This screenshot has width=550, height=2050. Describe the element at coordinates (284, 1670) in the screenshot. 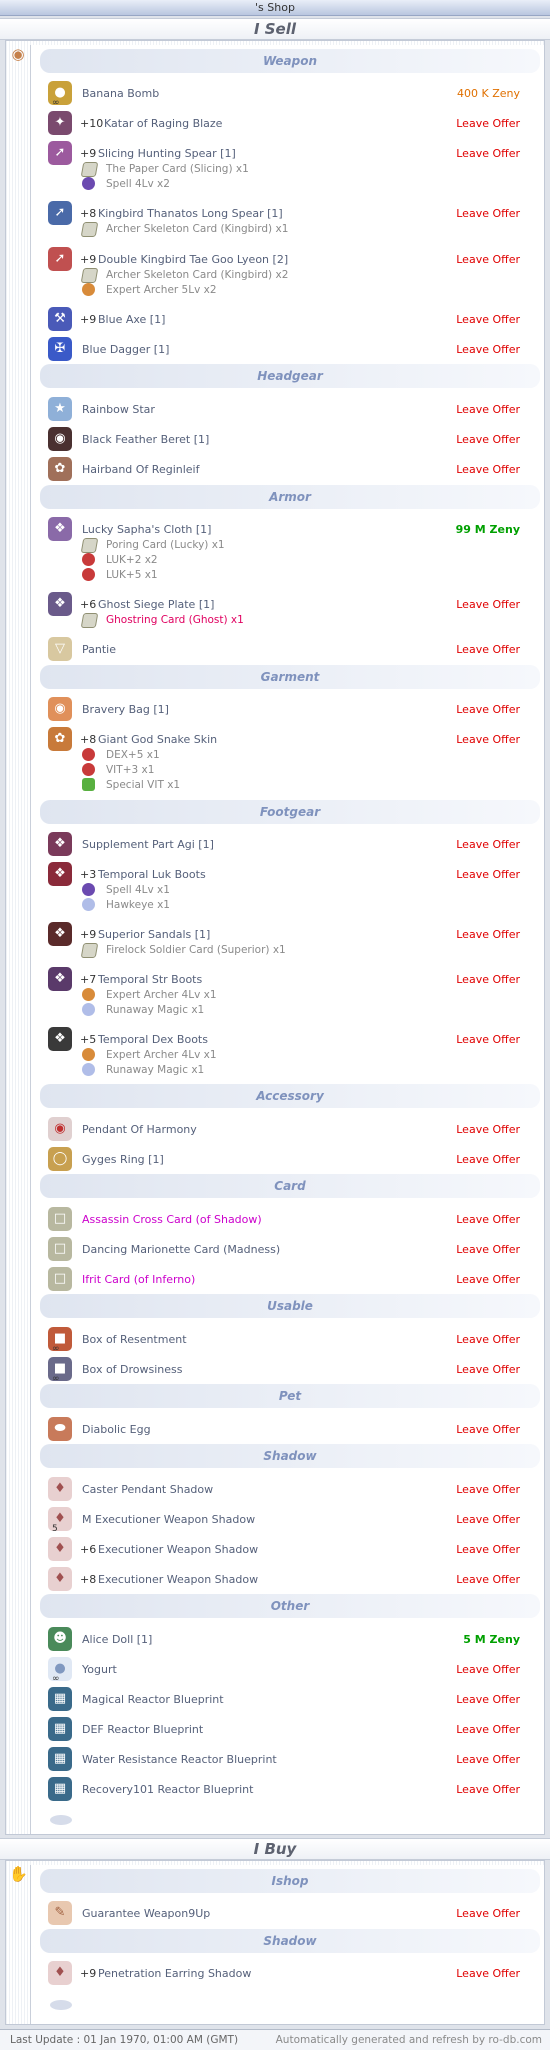

I see `list-item: ● ∞ Yogurt Leave Offer` at that location.